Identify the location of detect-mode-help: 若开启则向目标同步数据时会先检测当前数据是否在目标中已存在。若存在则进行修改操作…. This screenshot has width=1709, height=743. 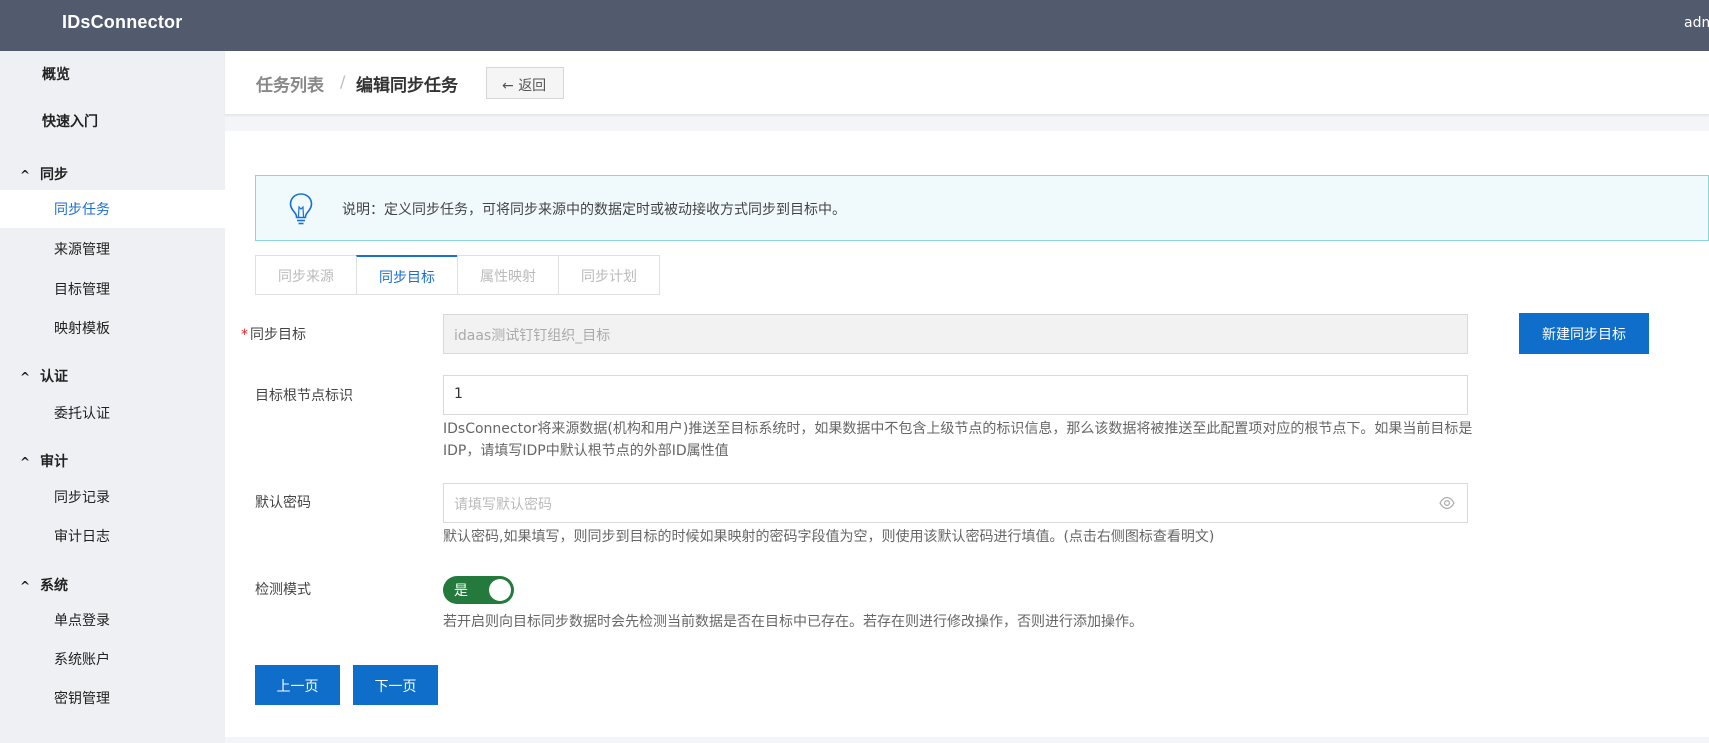
(793, 622).